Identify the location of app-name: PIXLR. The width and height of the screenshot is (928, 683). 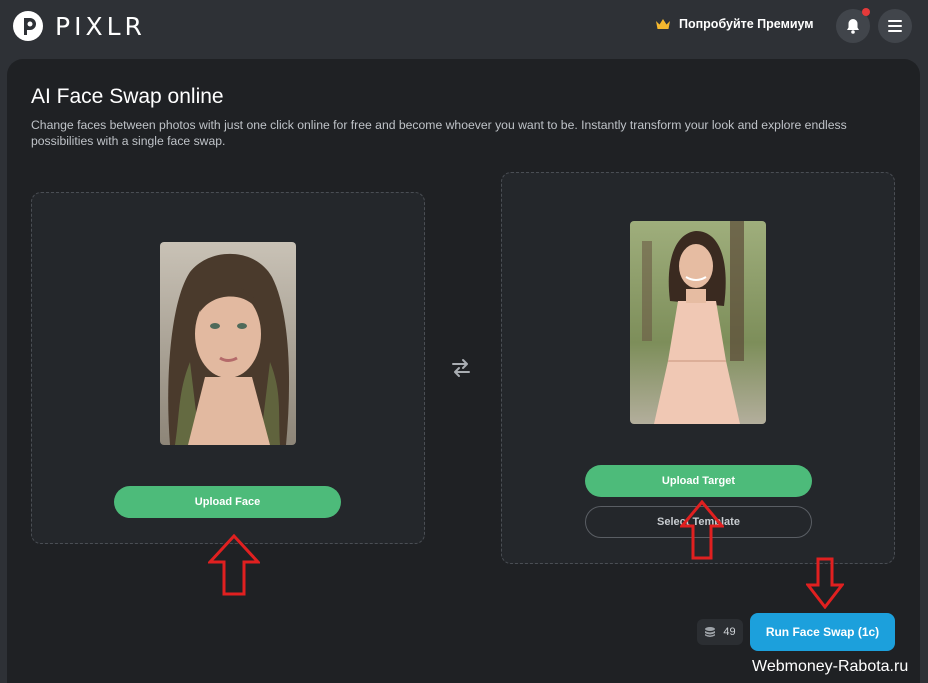
(100, 26).